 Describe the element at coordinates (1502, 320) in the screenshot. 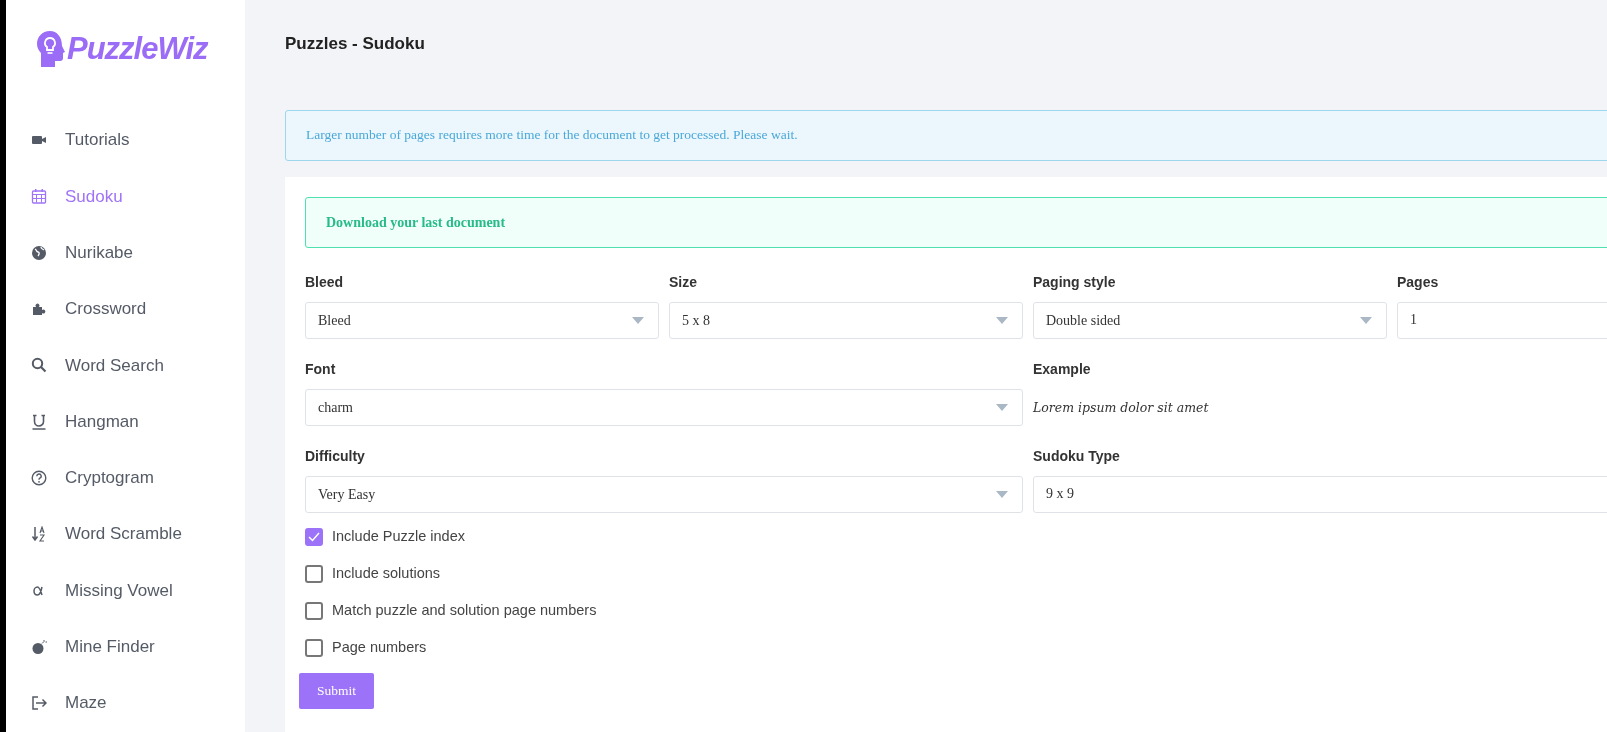

I see `input-field: 1` at that location.